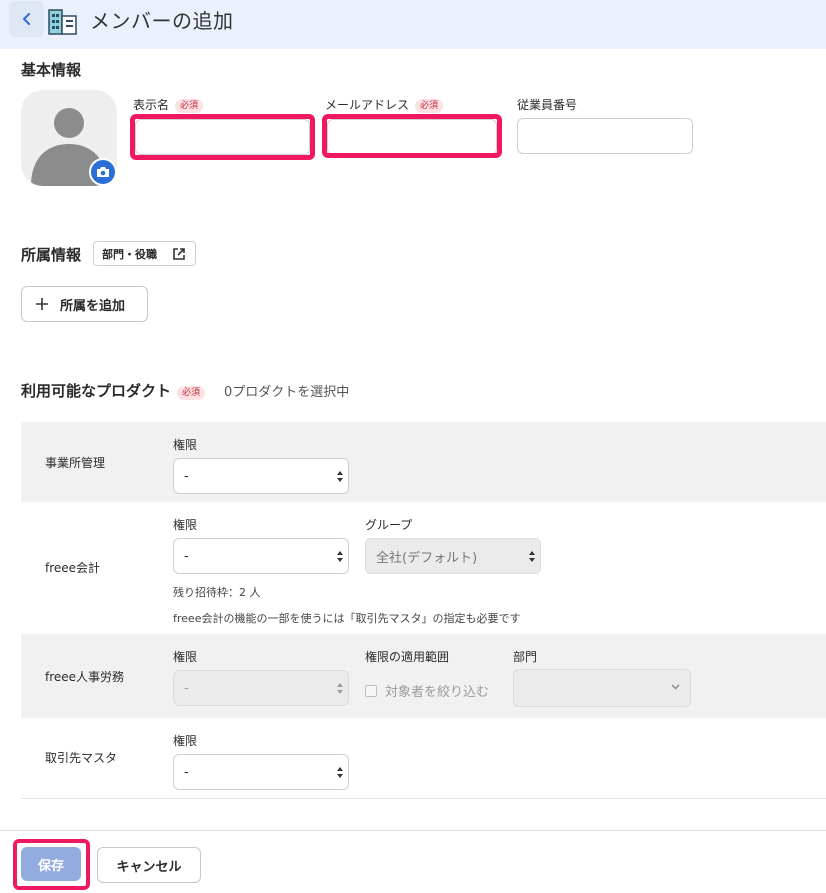 This screenshot has height=893, width=826. Describe the element at coordinates (129, 254) in the screenshot. I see `dept-role-label: 部門・役職` at that location.